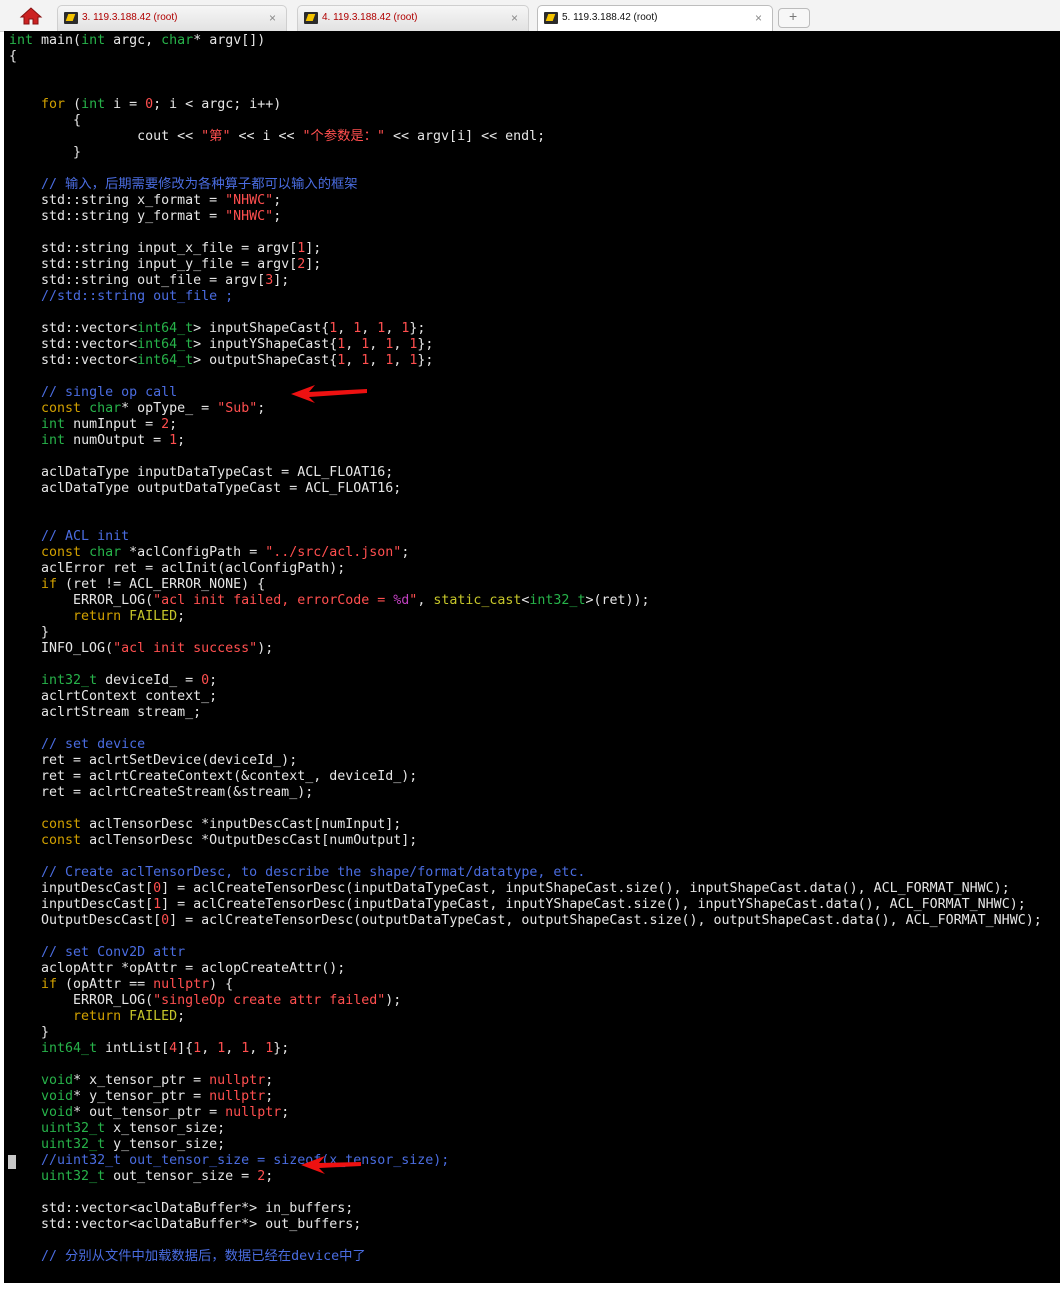  Describe the element at coordinates (185, 1048) in the screenshot. I see `code-token: ]{` at that location.